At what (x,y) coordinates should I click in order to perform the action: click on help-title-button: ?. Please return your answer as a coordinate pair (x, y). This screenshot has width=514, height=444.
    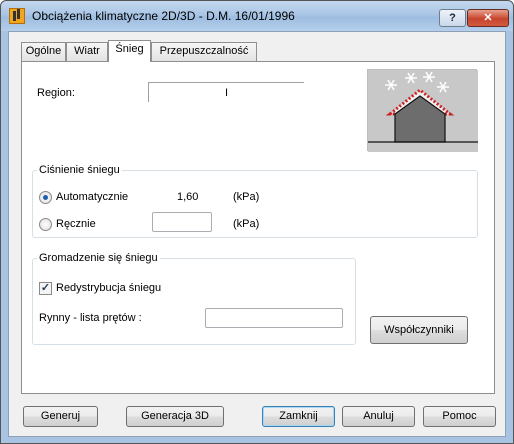
    Looking at the image, I should click on (452, 18).